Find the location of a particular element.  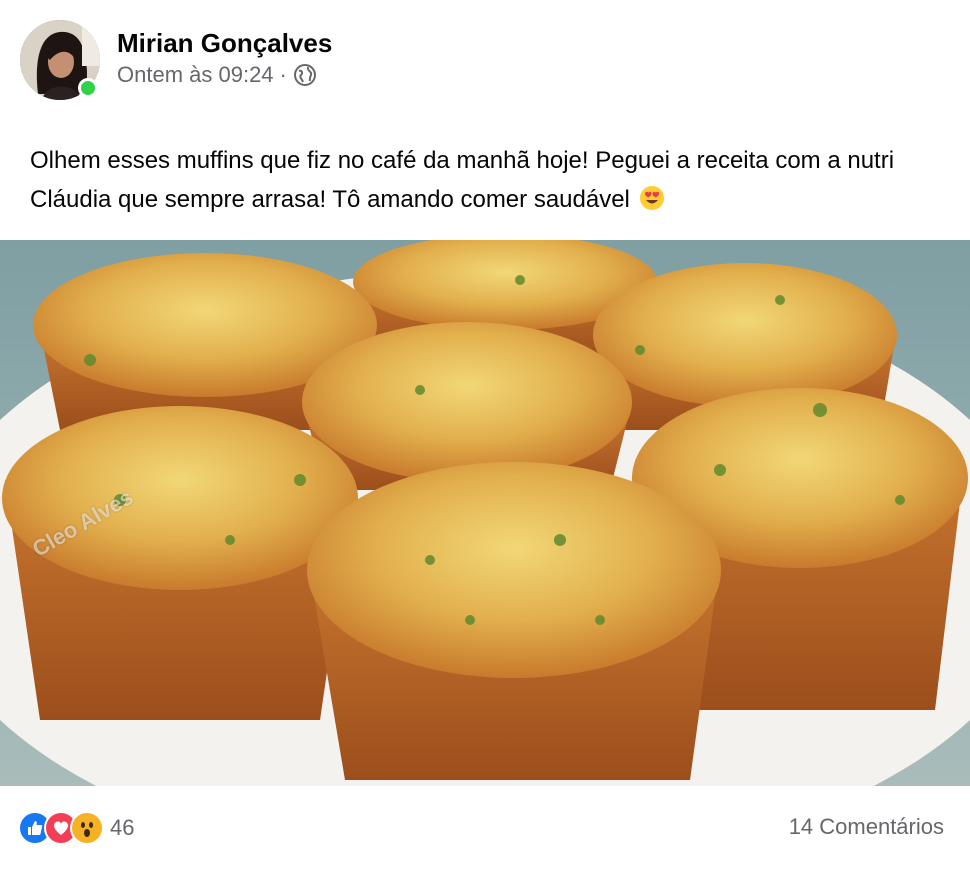

globe-icon is located at coordinates (305, 75).